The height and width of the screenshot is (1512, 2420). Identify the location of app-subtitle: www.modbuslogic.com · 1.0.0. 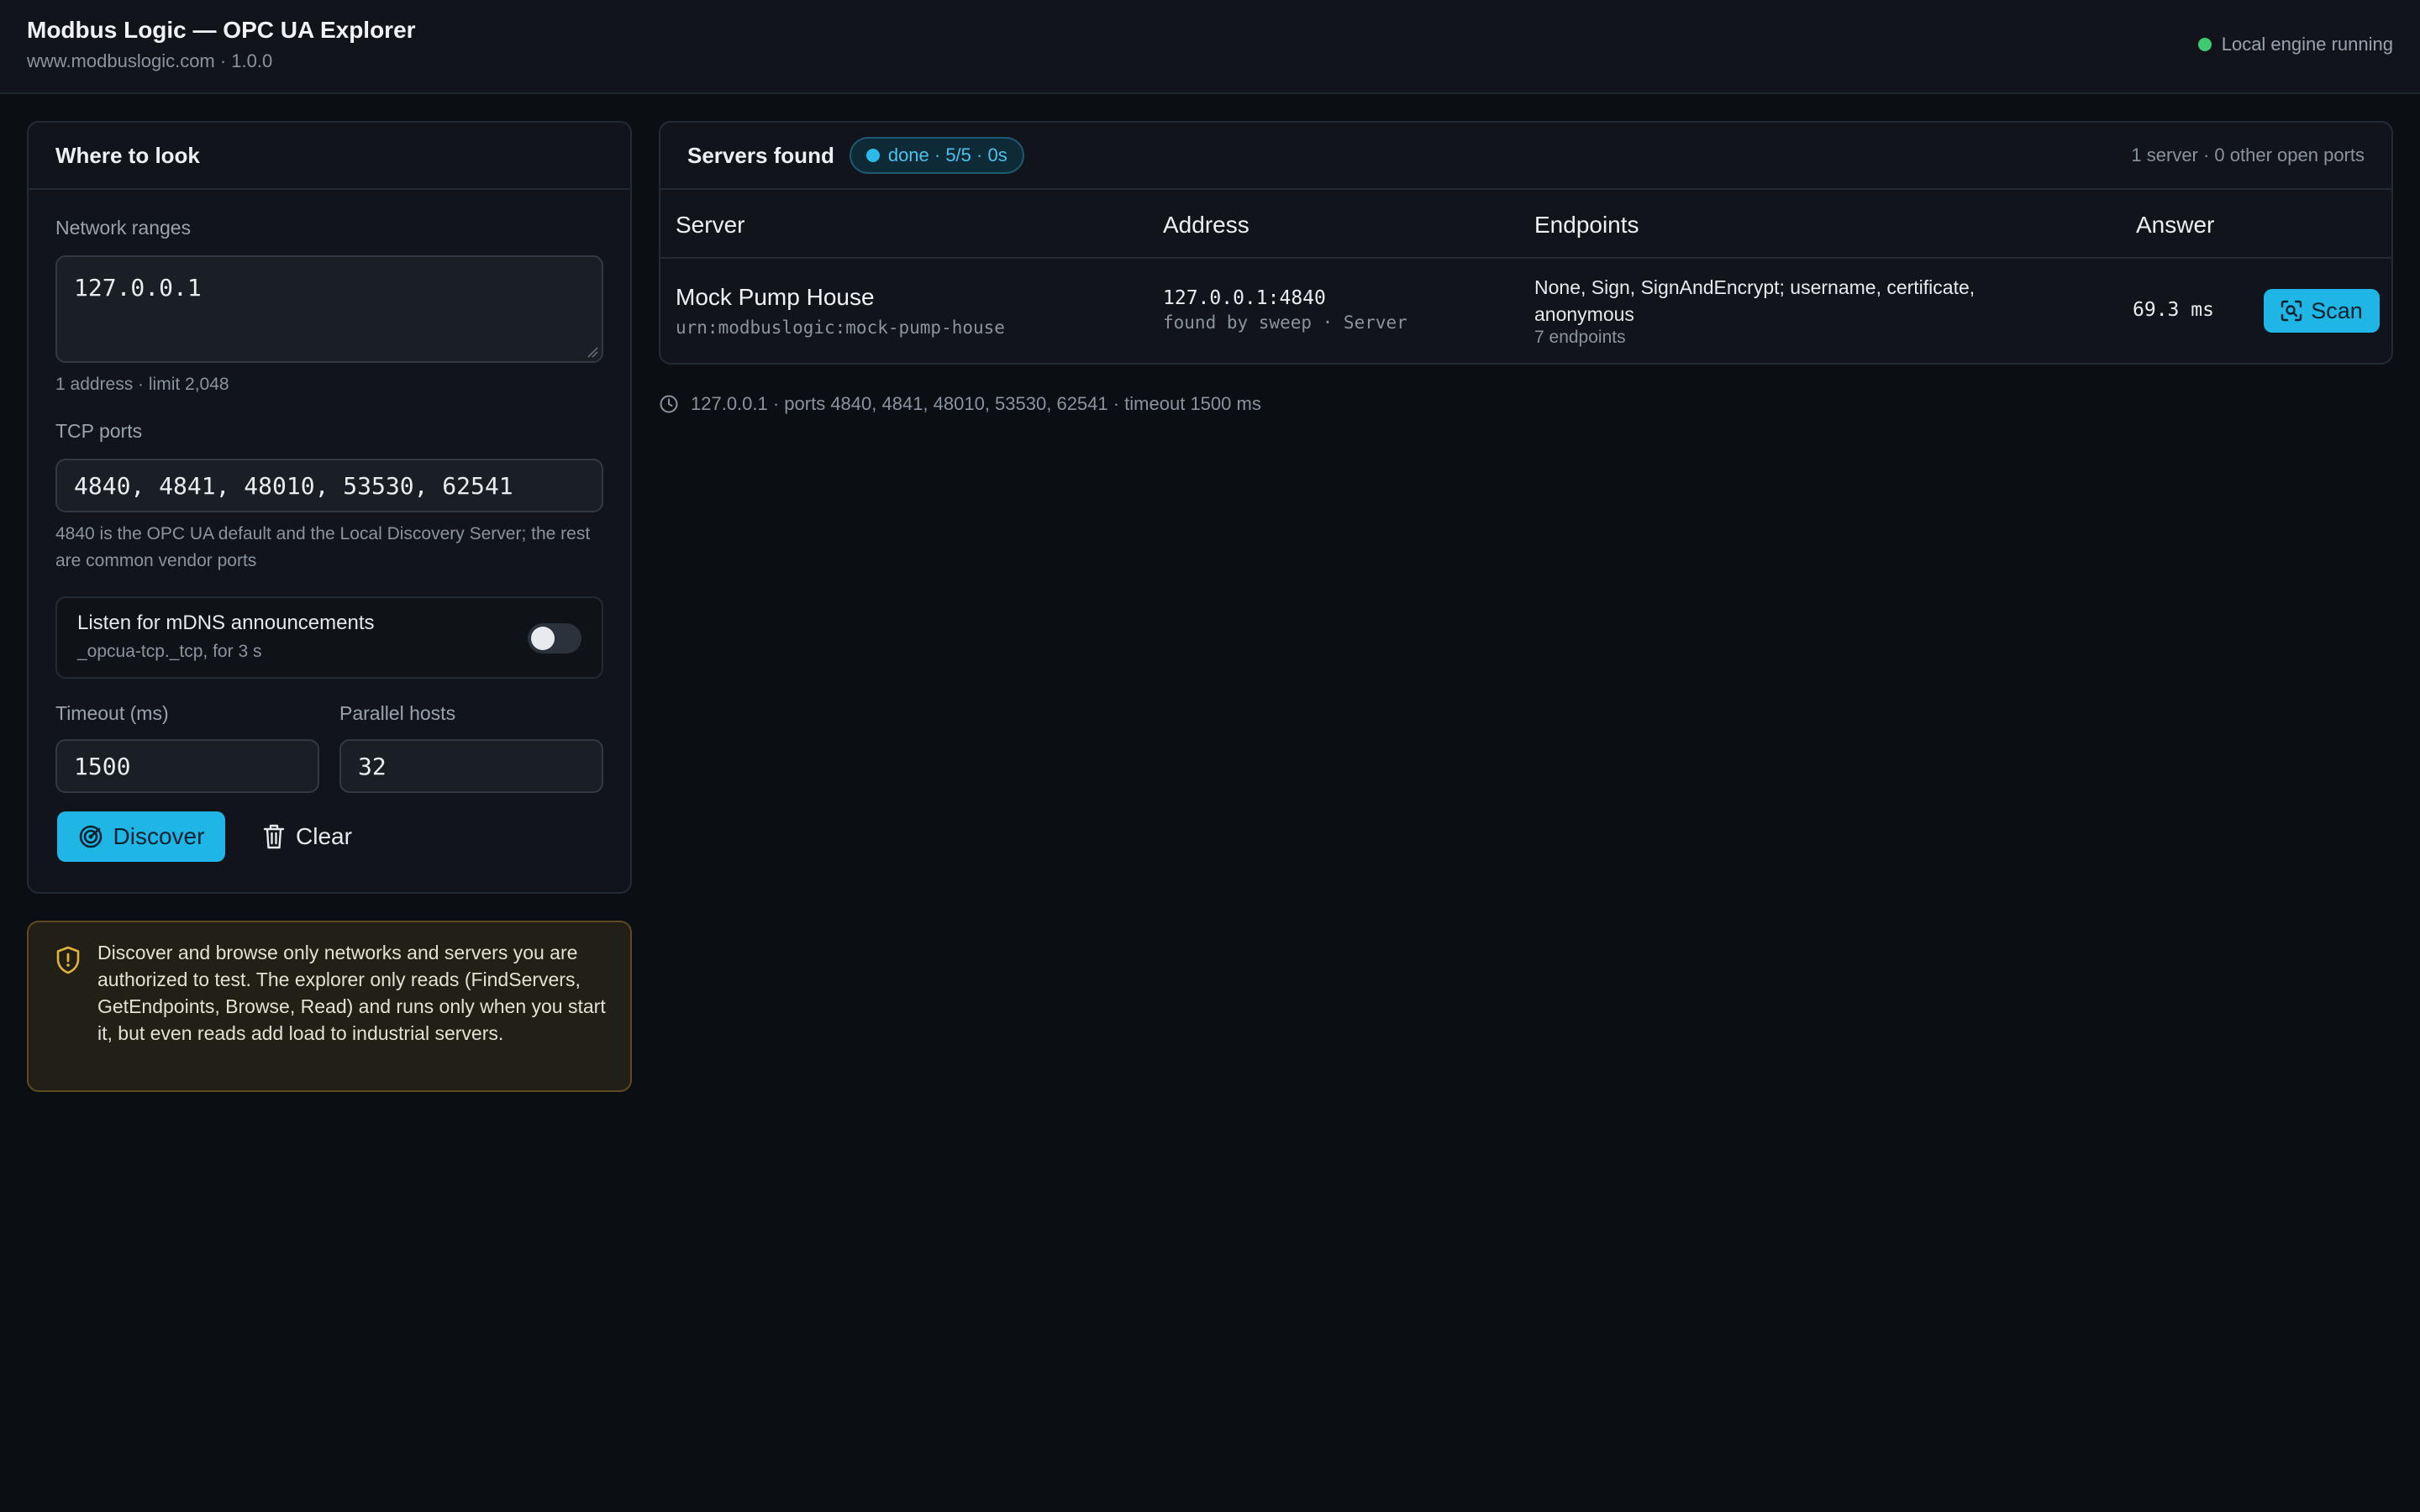
(150, 60).